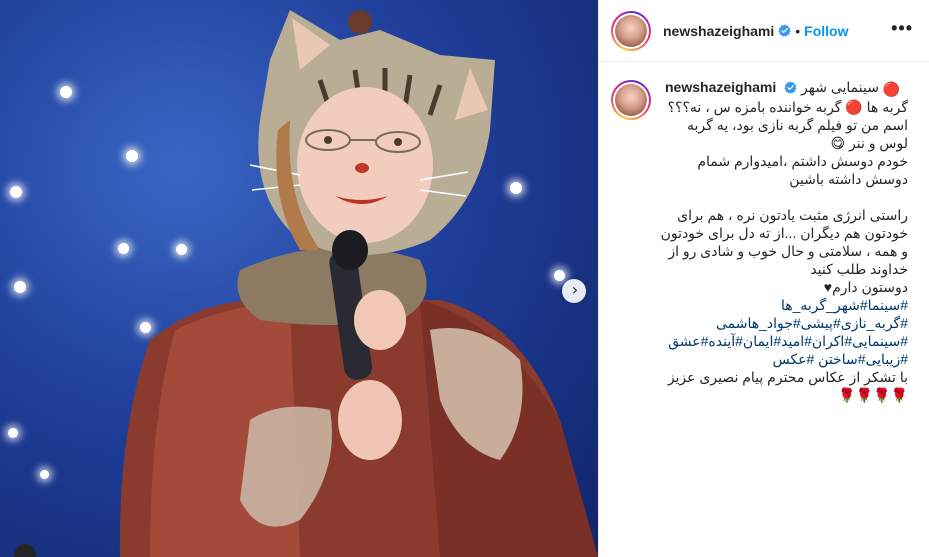 The image size is (929, 557). Describe the element at coordinates (720, 87) in the screenshot. I see `caption-username: newshazeighami` at that location.